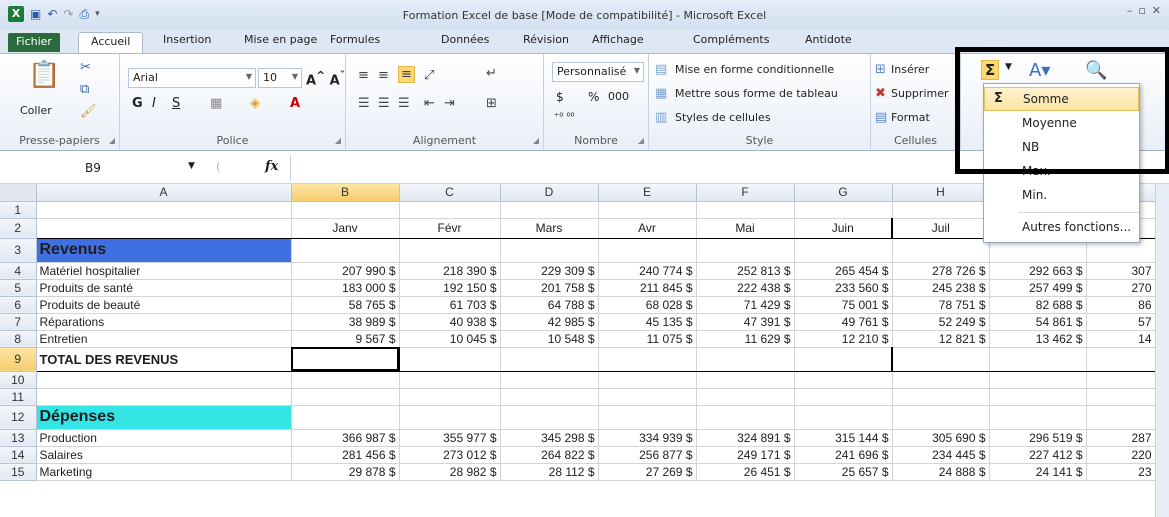 The height and width of the screenshot is (517, 1169). Describe the element at coordinates (843, 305) in the screenshot. I see `table-cell: 75 001 $` at that location.